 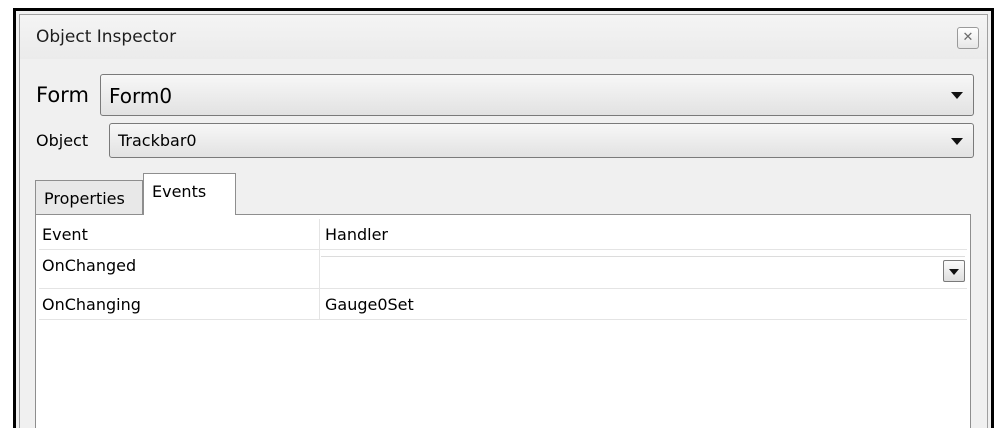 I want to click on table-row: OnChanged, so click(x=503, y=269).